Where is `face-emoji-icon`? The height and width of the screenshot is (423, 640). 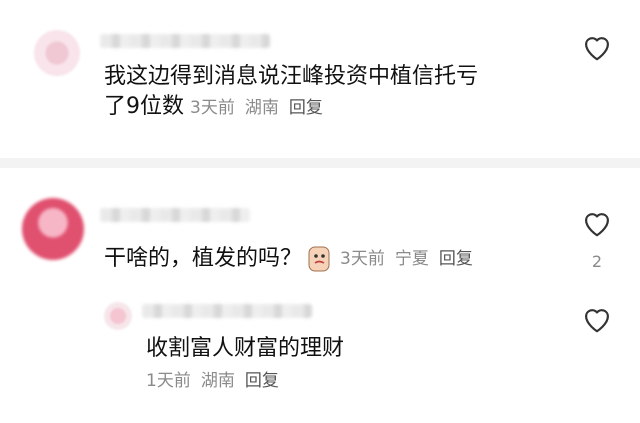 face-emoji-icon is located at coordinates (319, 259).